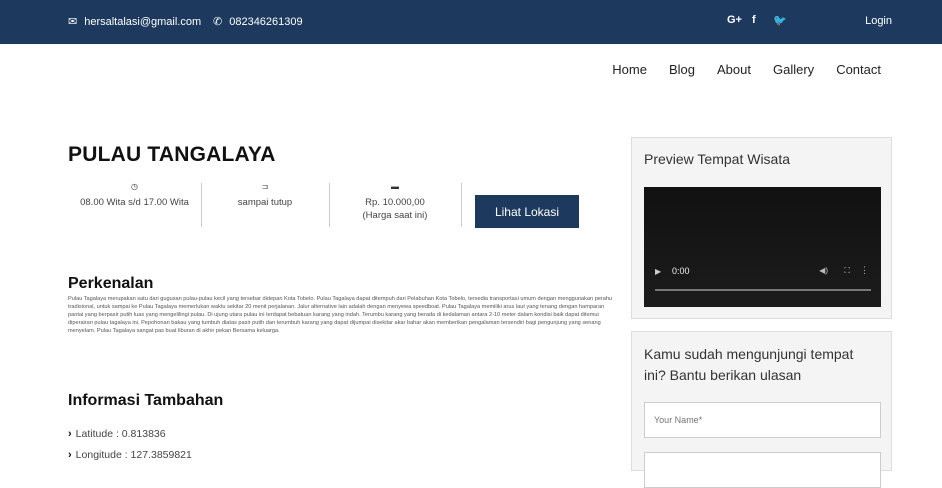 The image size is (942, 488). I want to click on main-nav: Home Blog About Gallery Contact, so click(746, 69).